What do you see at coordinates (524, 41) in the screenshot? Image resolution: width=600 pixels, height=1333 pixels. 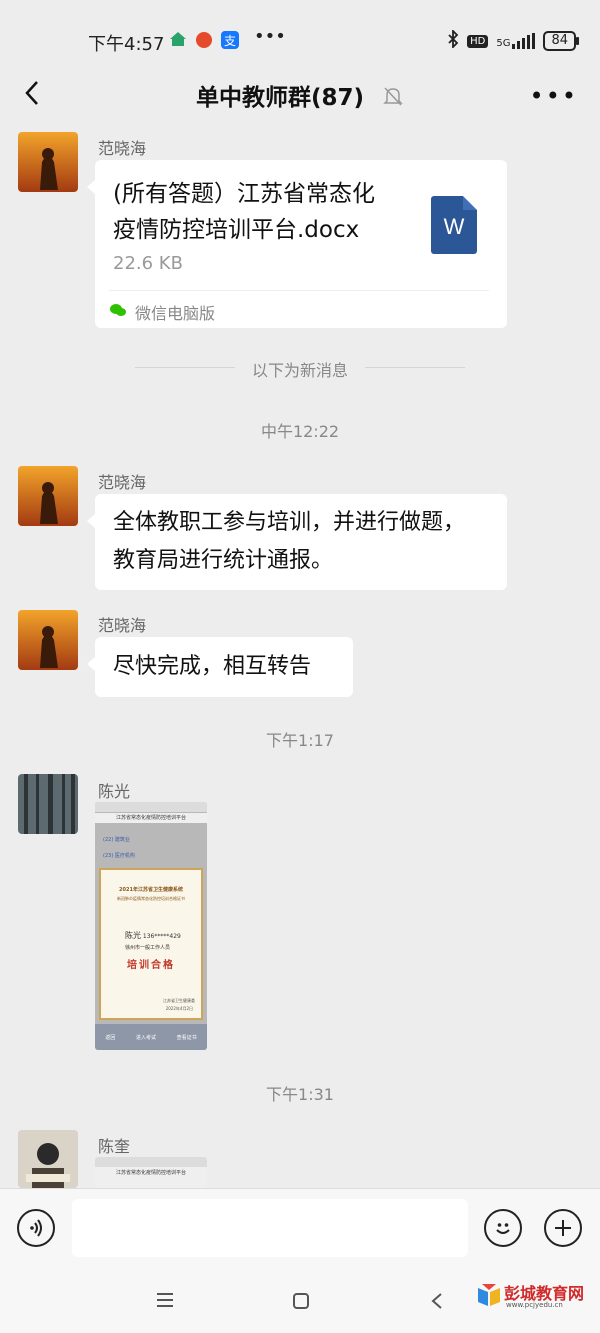 I see `signal-icon` at bounding box center [524, 41].